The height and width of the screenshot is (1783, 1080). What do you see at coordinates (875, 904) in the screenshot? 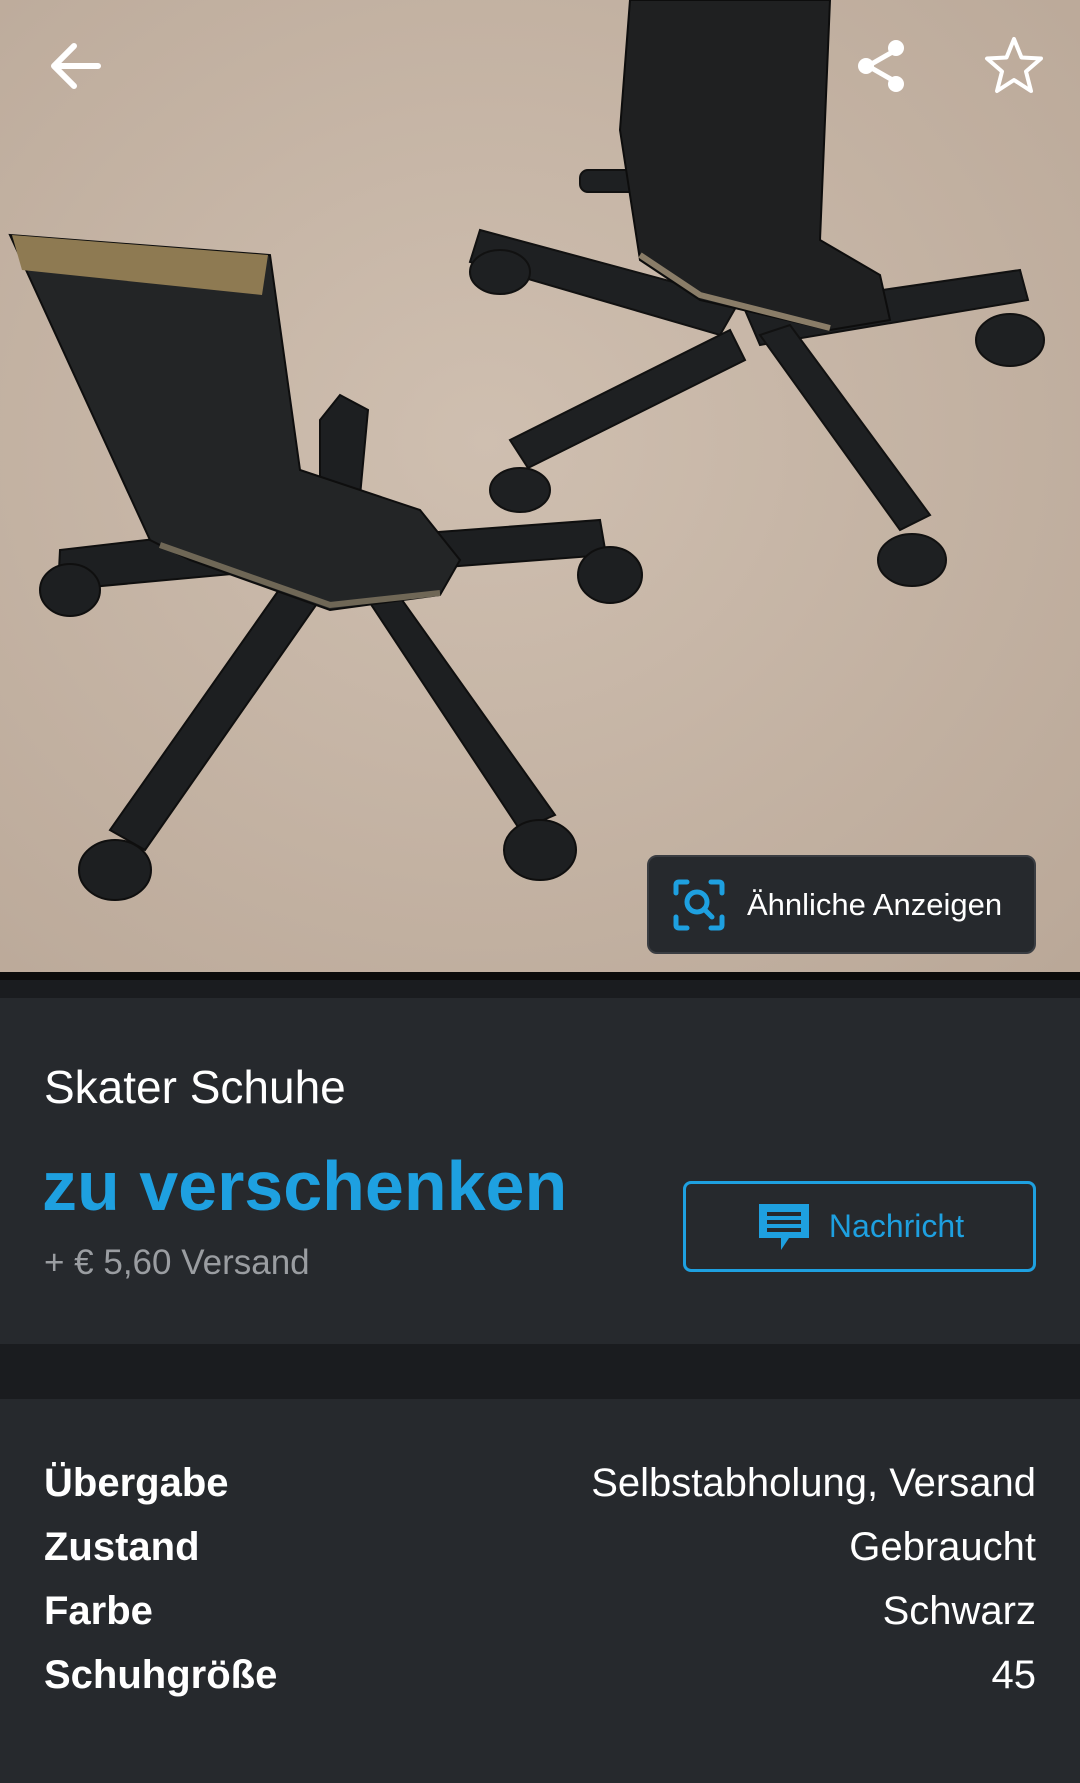
I see `similar-ads-label: Ähnliche Anzeigen` at bounding box center [875, 904].